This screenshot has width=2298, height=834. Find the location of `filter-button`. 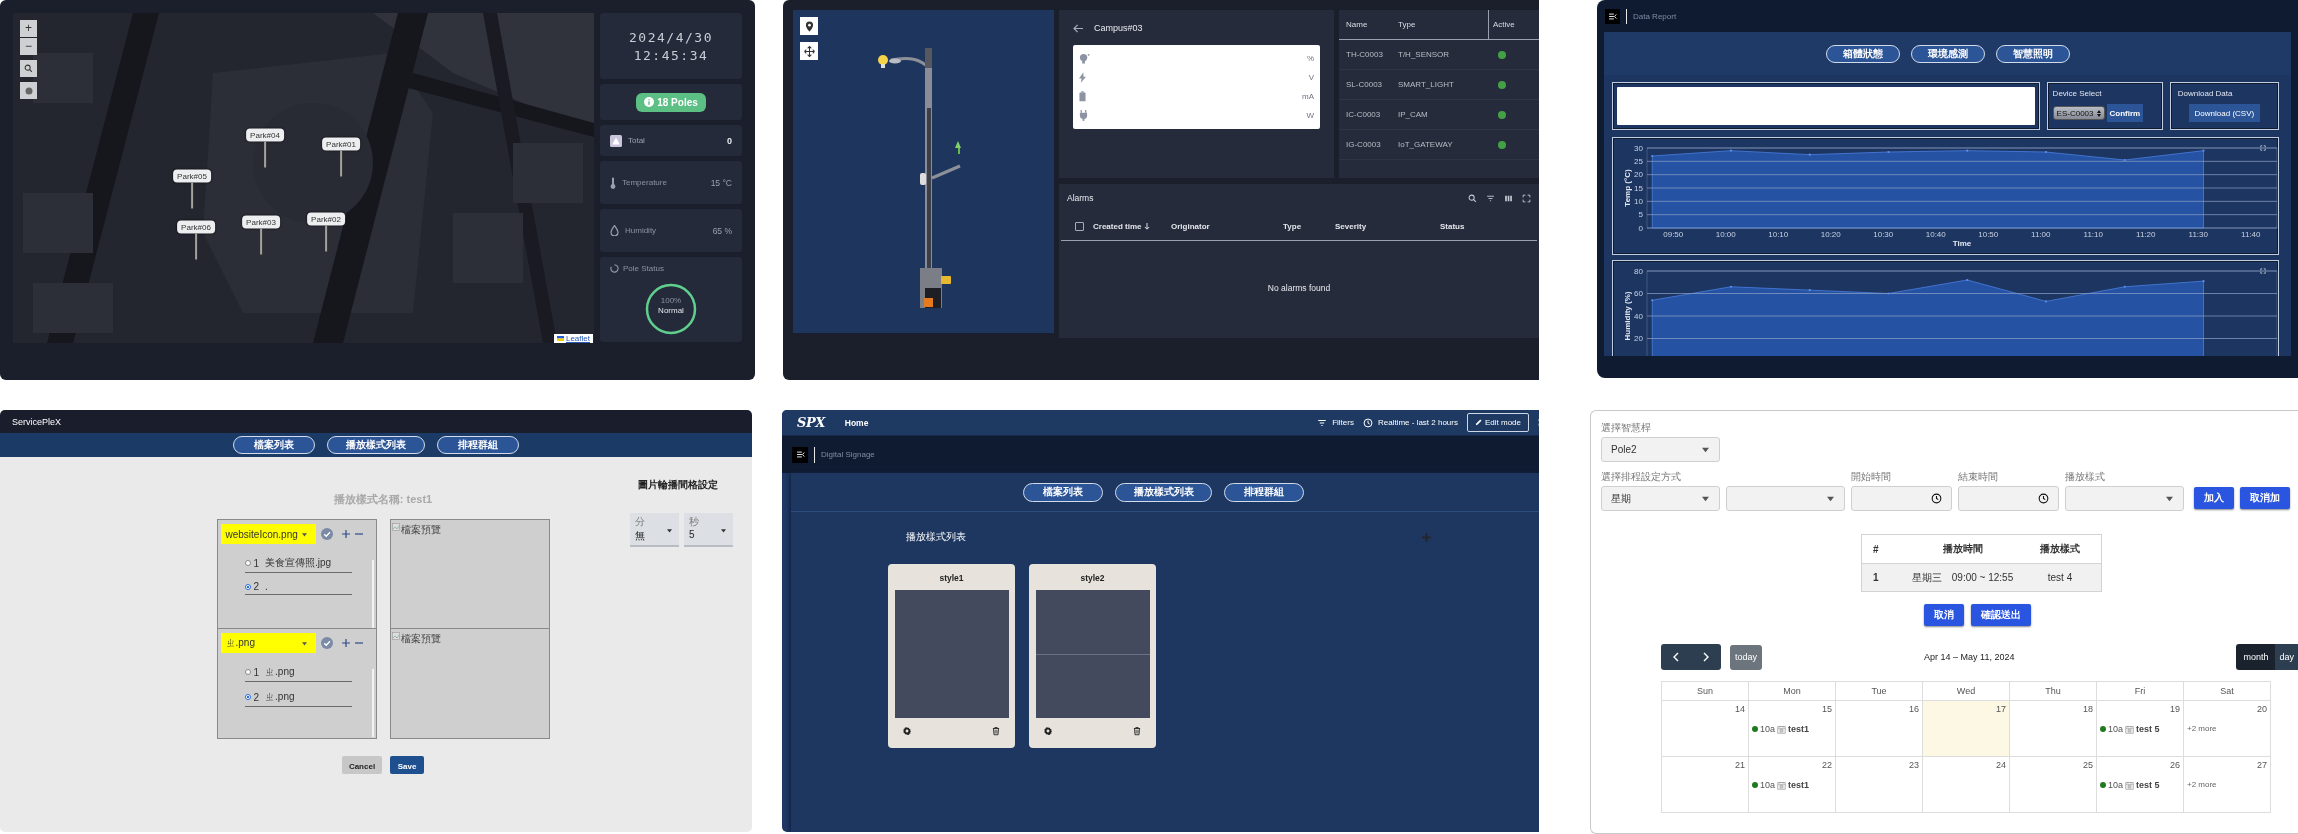

filter-button is located at coordinates (1490, 198).